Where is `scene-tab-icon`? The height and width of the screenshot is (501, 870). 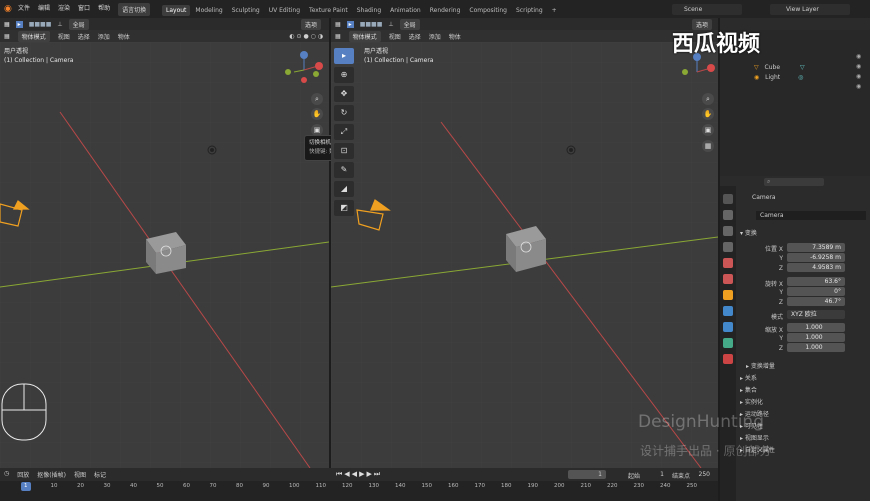 scene-tab-icon is located at coordinates (728, 263).